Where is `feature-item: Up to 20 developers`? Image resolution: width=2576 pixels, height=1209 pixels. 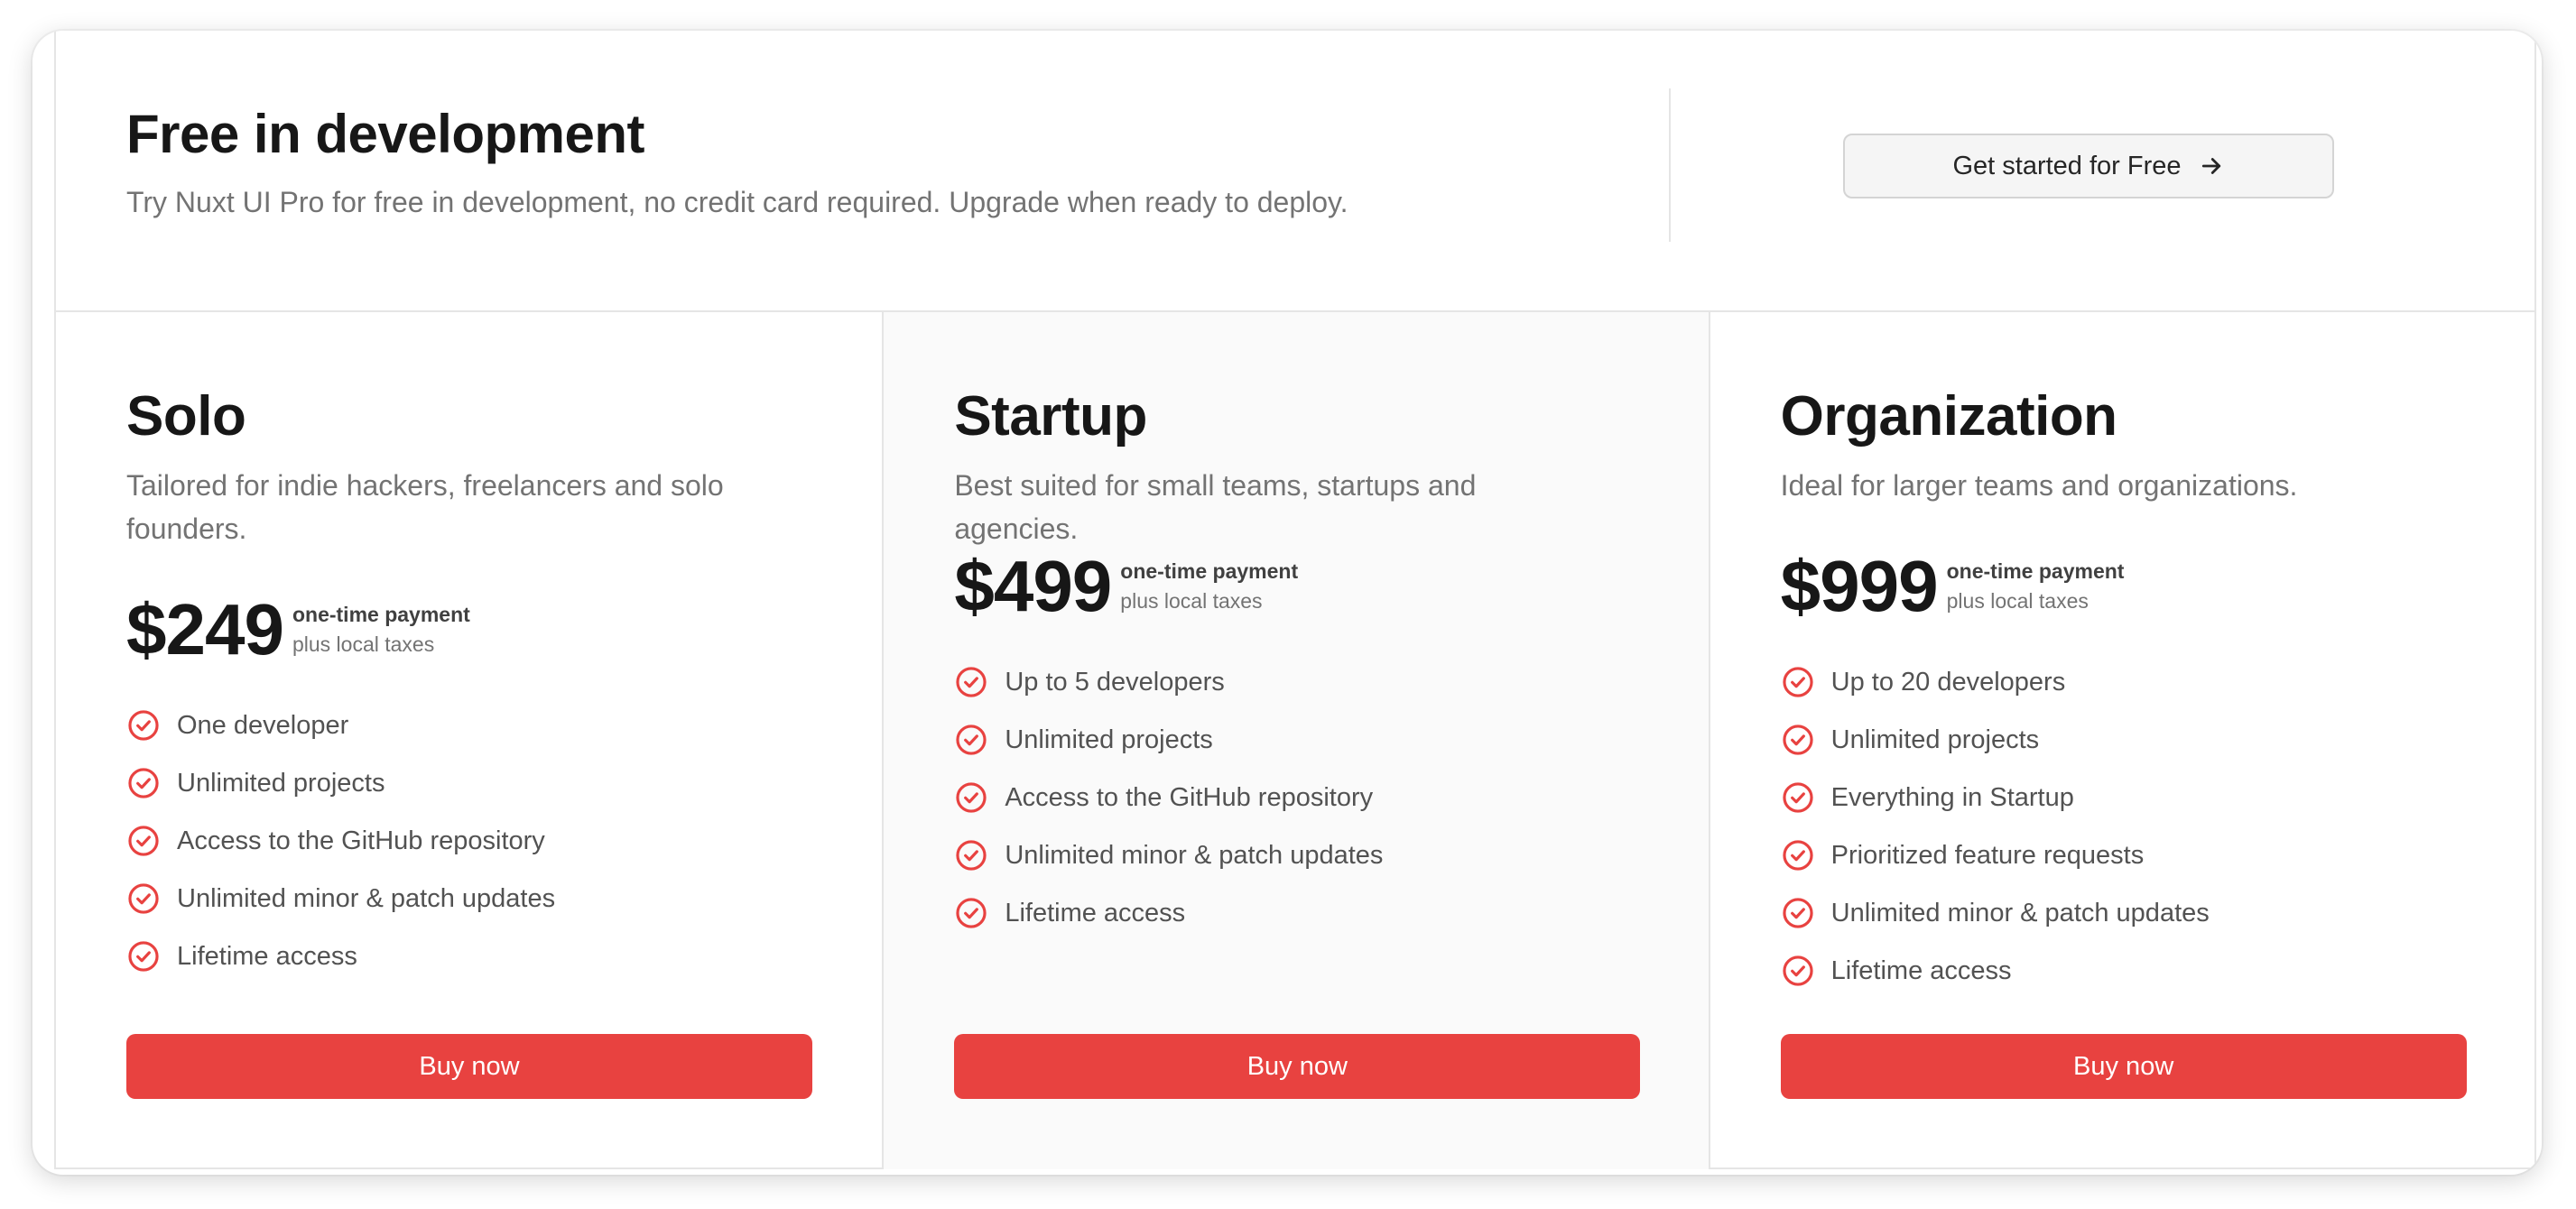 feature-item: Up to 20 developers is located at coordinates (1996, 682).